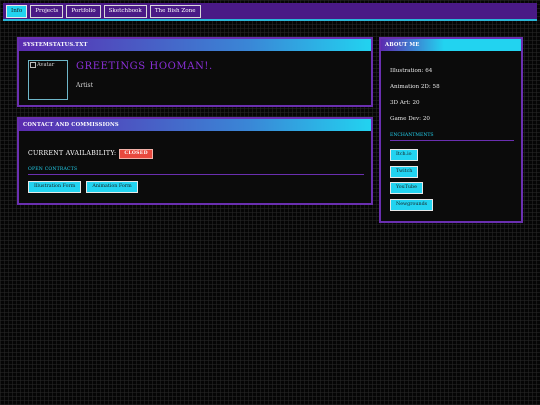 The image size is (540, 405). Describe the element at coordinates (85, 85) in the screenshot. I see `role-label: Artist` at that location.